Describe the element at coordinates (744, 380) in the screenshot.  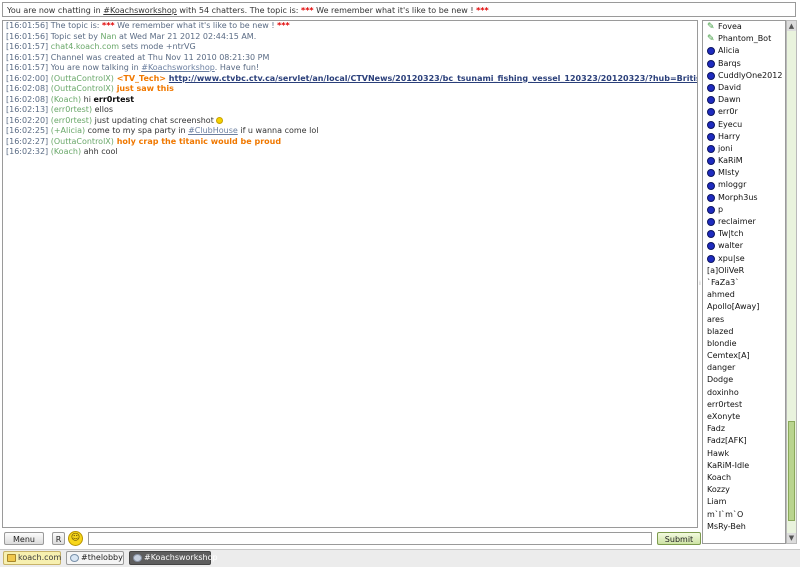
I see `user-list-item: Dodge` at that location.